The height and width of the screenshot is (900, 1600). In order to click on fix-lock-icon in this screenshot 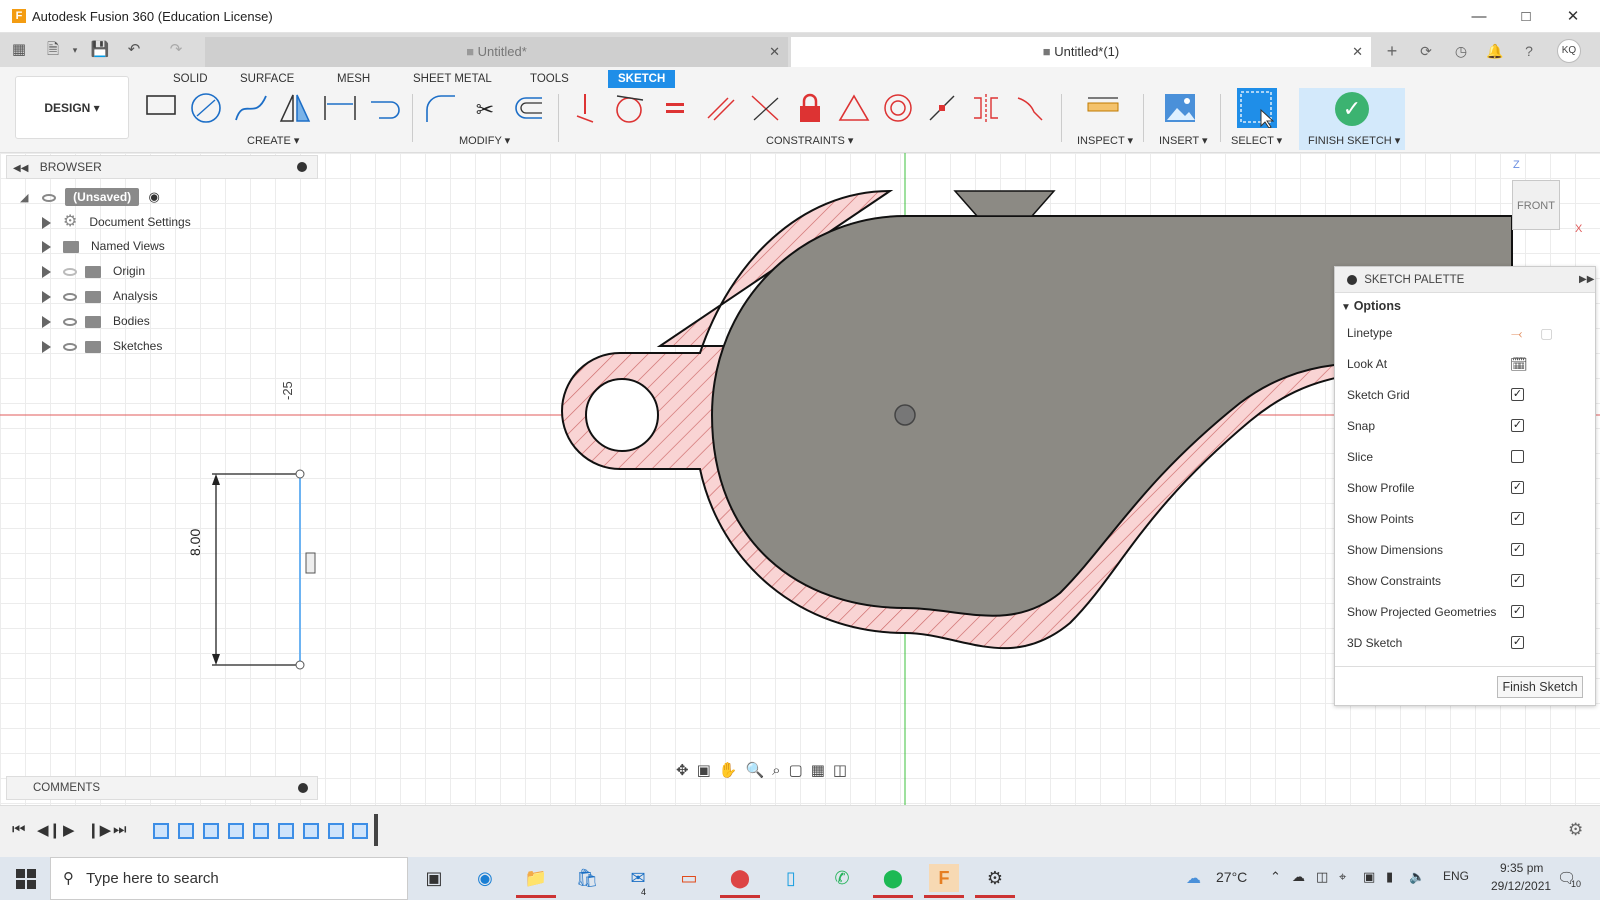, I will do `click(810, 110)`.